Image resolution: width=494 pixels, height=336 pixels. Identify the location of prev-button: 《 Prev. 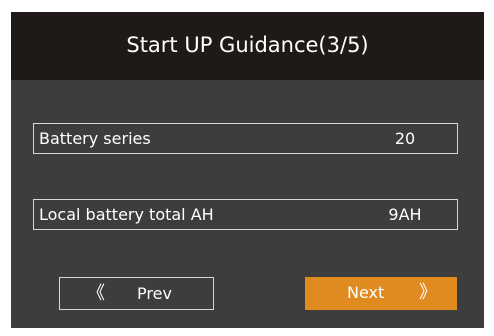
(136, 293).